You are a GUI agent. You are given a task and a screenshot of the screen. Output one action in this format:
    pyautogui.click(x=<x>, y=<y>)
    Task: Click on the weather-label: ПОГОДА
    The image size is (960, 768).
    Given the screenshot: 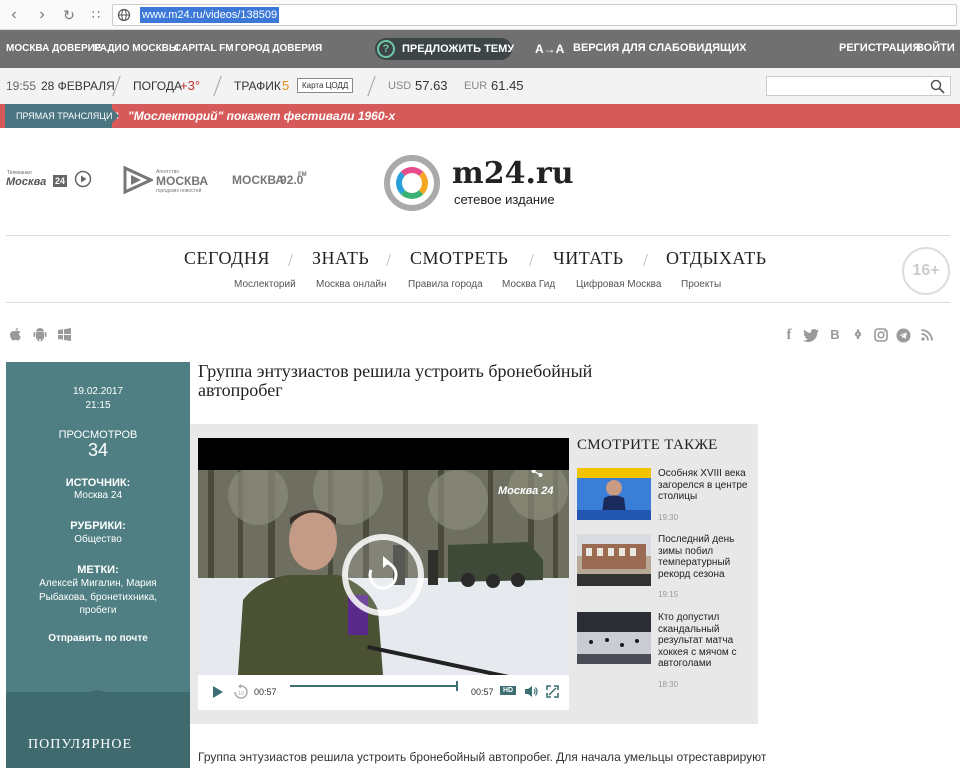 What is the action you would take?
    pyautogui.click(x=157, y=86)
    